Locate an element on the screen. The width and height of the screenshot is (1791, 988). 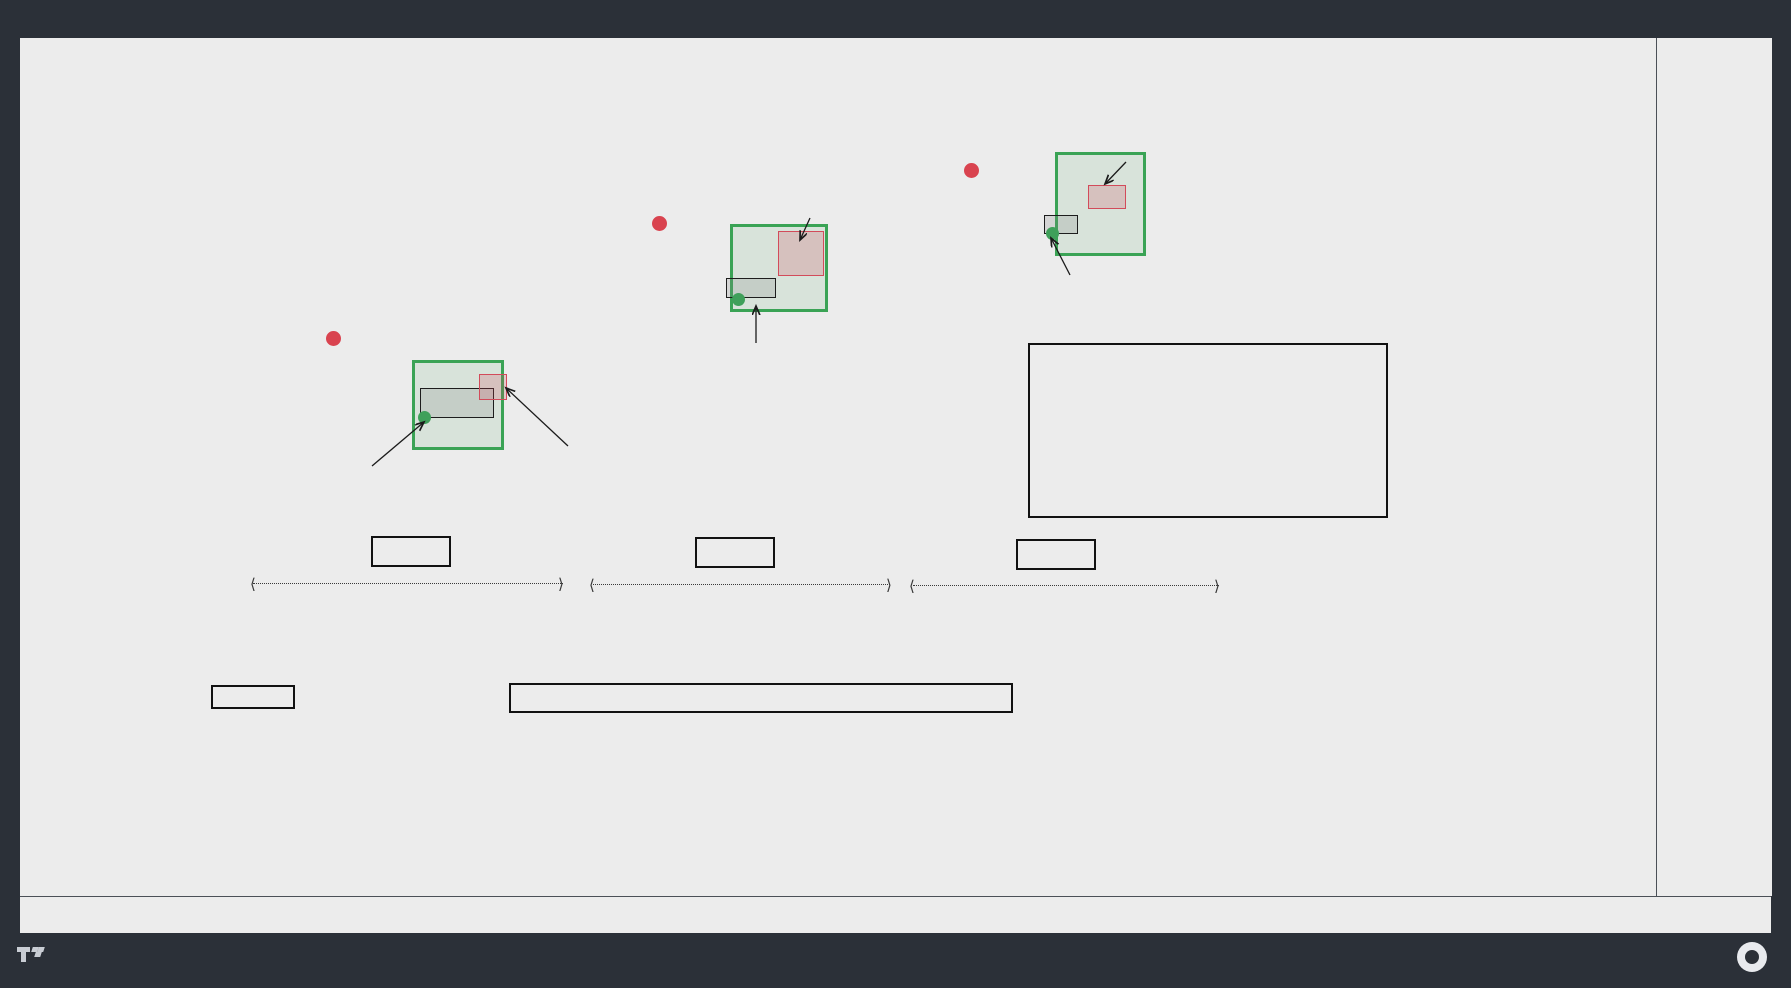
tradingview-logo is located at coordinates (36, 954).